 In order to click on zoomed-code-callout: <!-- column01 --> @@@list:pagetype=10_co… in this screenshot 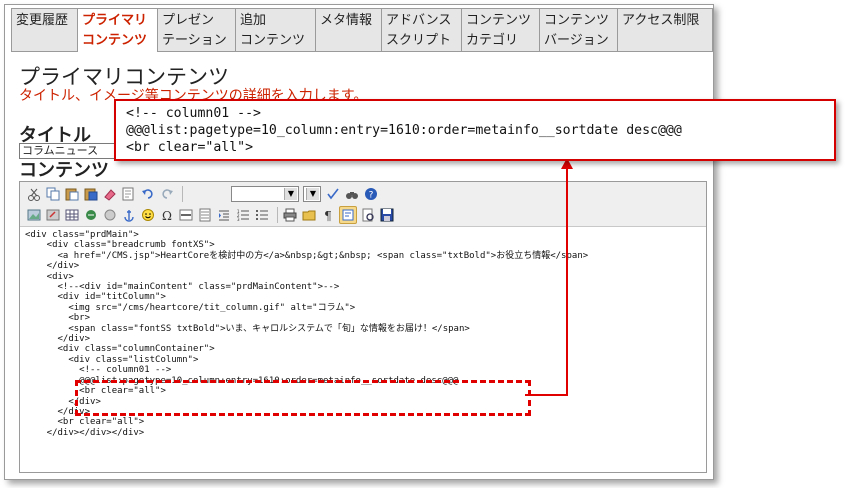, I will do `click(475, 130)`.